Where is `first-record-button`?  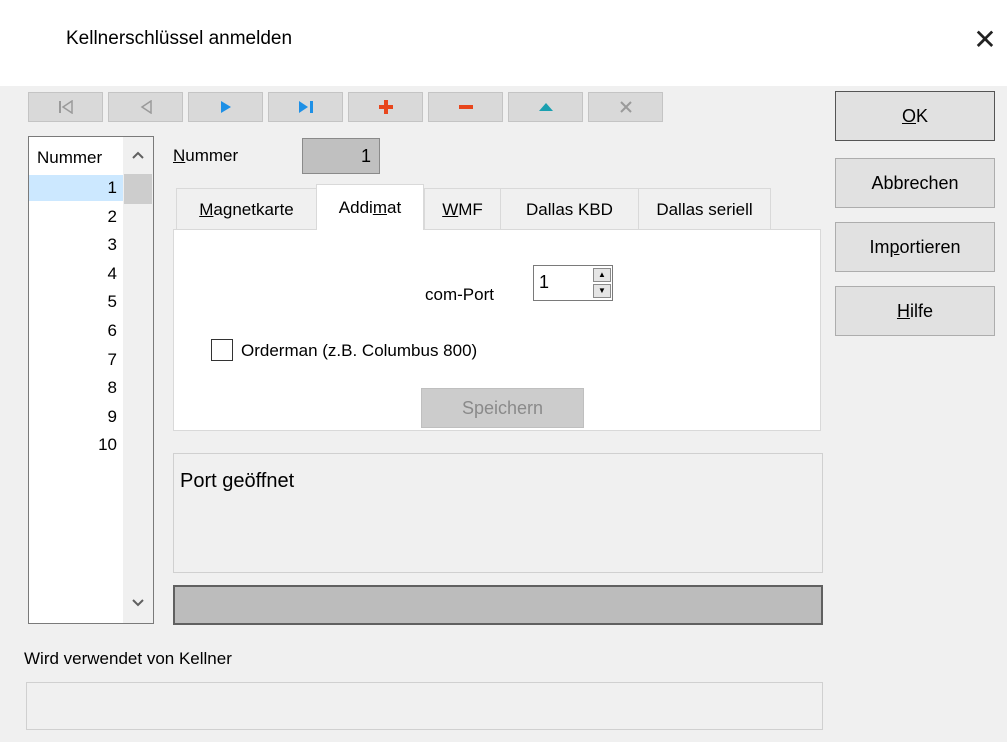 first-record-button is located at coordinates (65, 107).